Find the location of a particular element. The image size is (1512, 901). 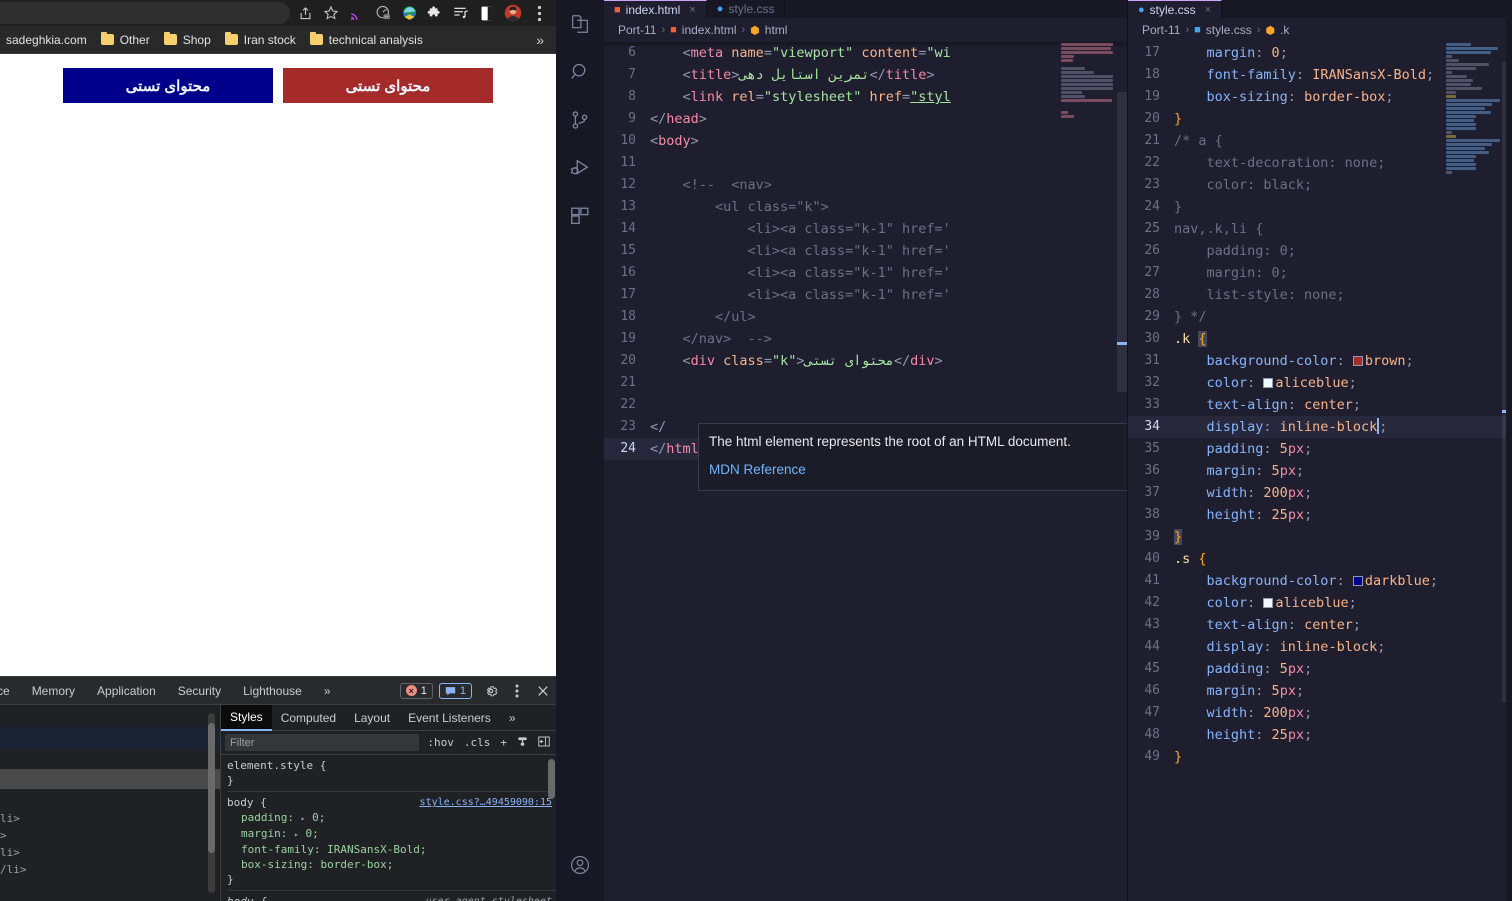

rule-declaration: margin: ▸ 0; is located at coordinates (391, 834).